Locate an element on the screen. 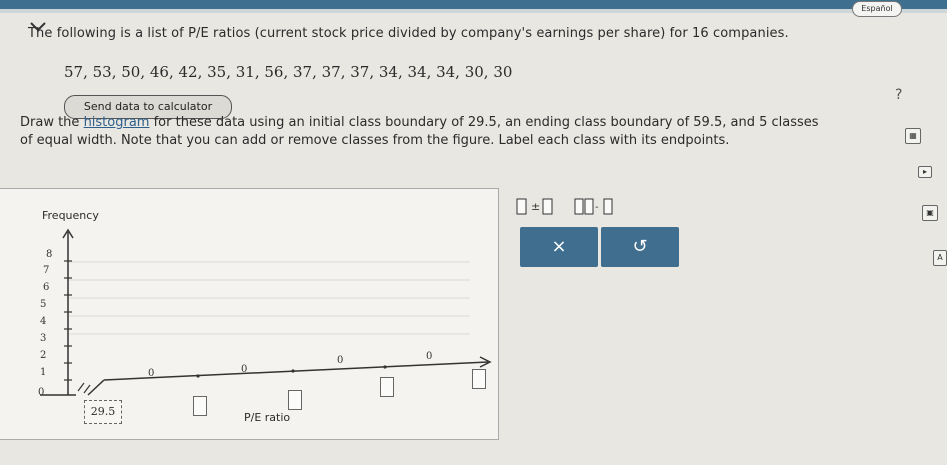 The height and width of the screenshot is (465, 947). undo-button: ↺ is located at coordinates (640, 247).